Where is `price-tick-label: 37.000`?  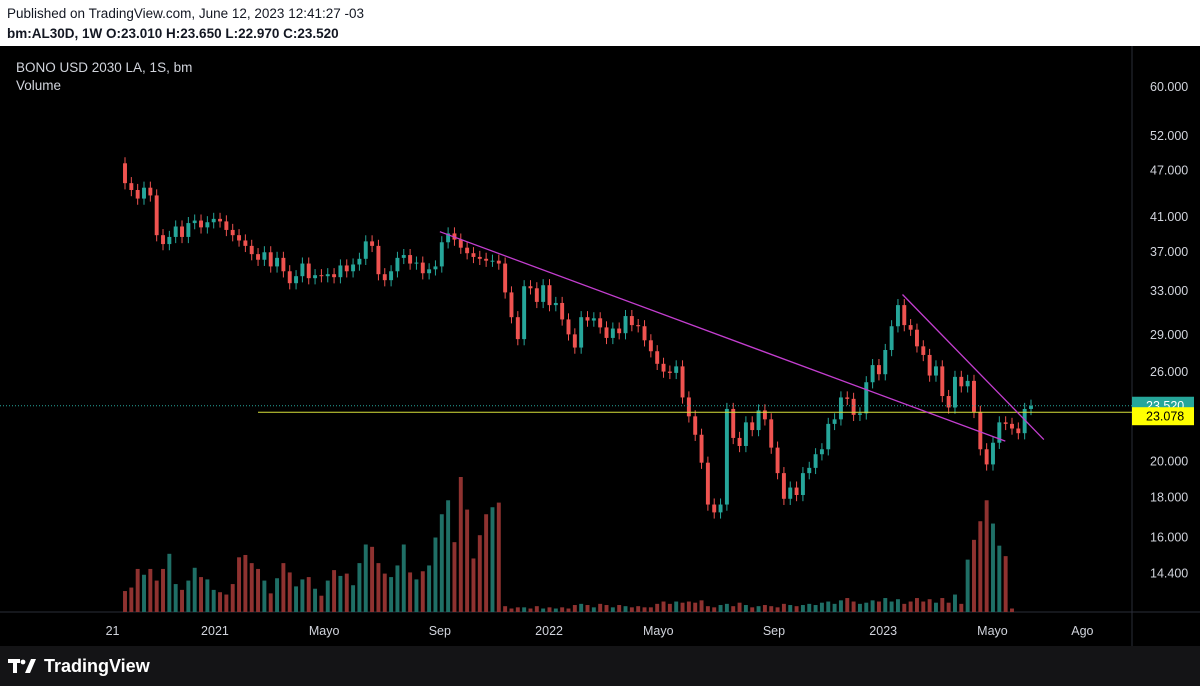
price-tick-label: 37.000 is located at coordinates (1169, 252).